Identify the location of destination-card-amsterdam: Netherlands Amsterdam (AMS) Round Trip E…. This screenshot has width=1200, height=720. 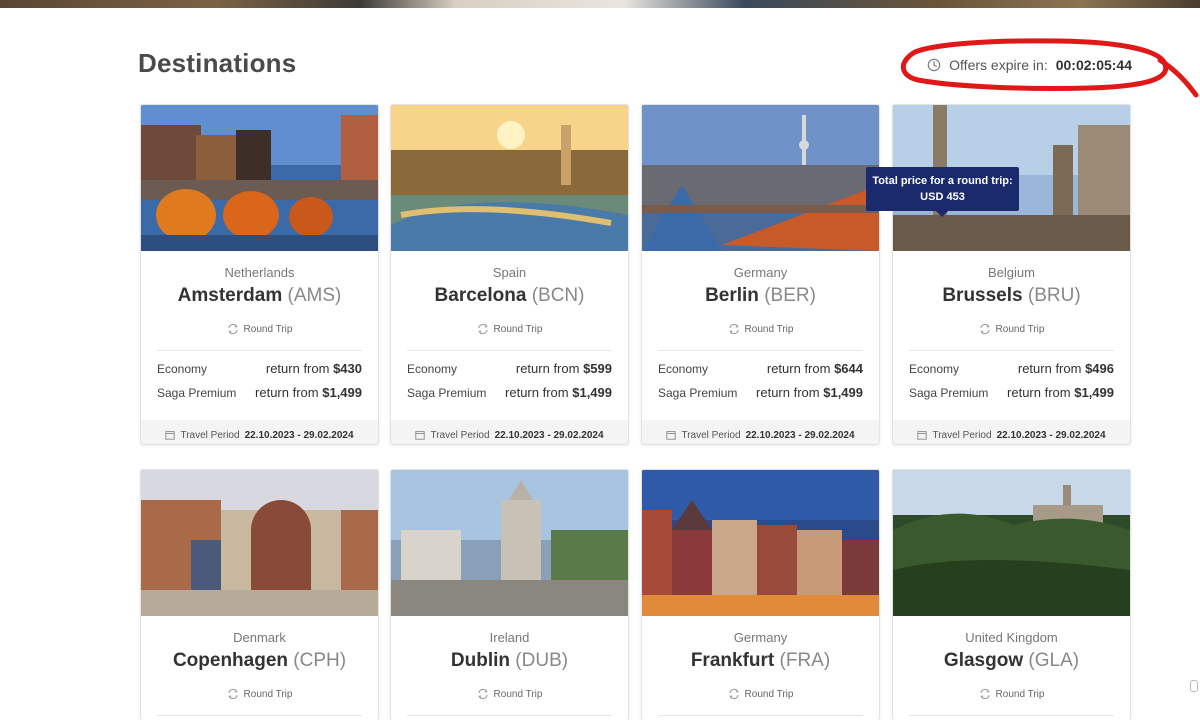
(259, 274).